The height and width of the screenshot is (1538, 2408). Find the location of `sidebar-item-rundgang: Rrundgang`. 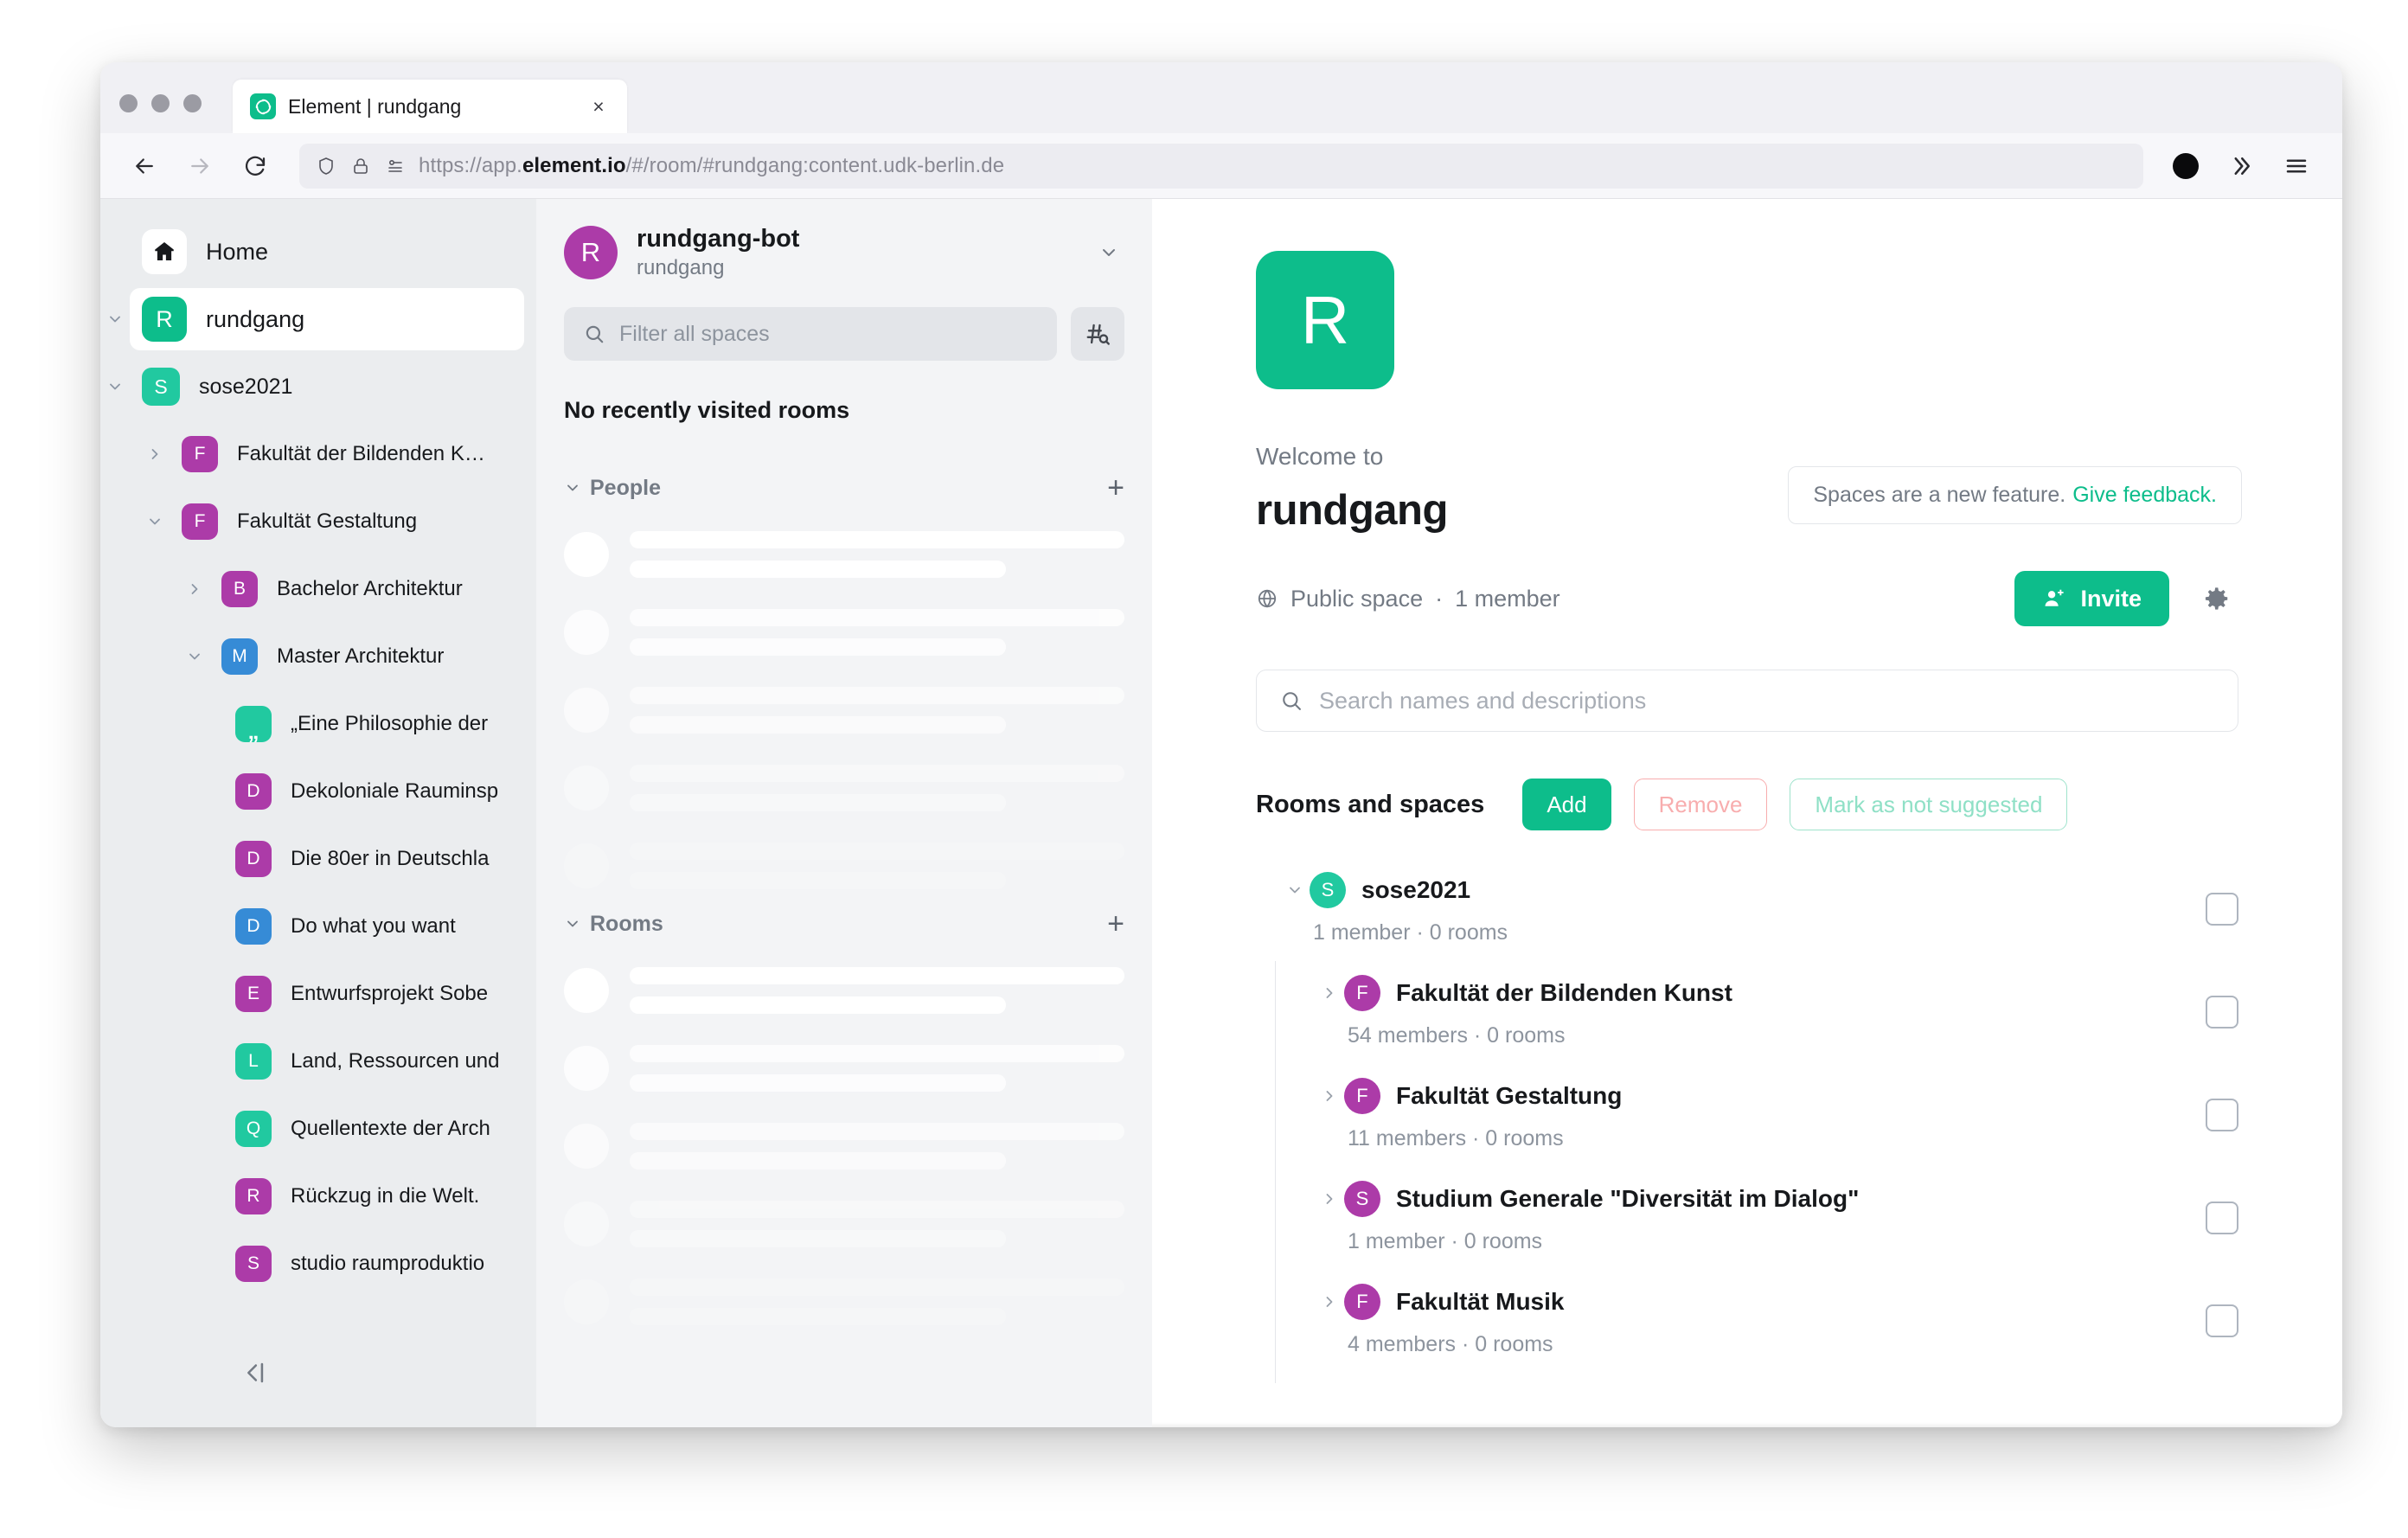

sidebar-item-rundgang: Rrundgang is located at coordinates (318, 319).